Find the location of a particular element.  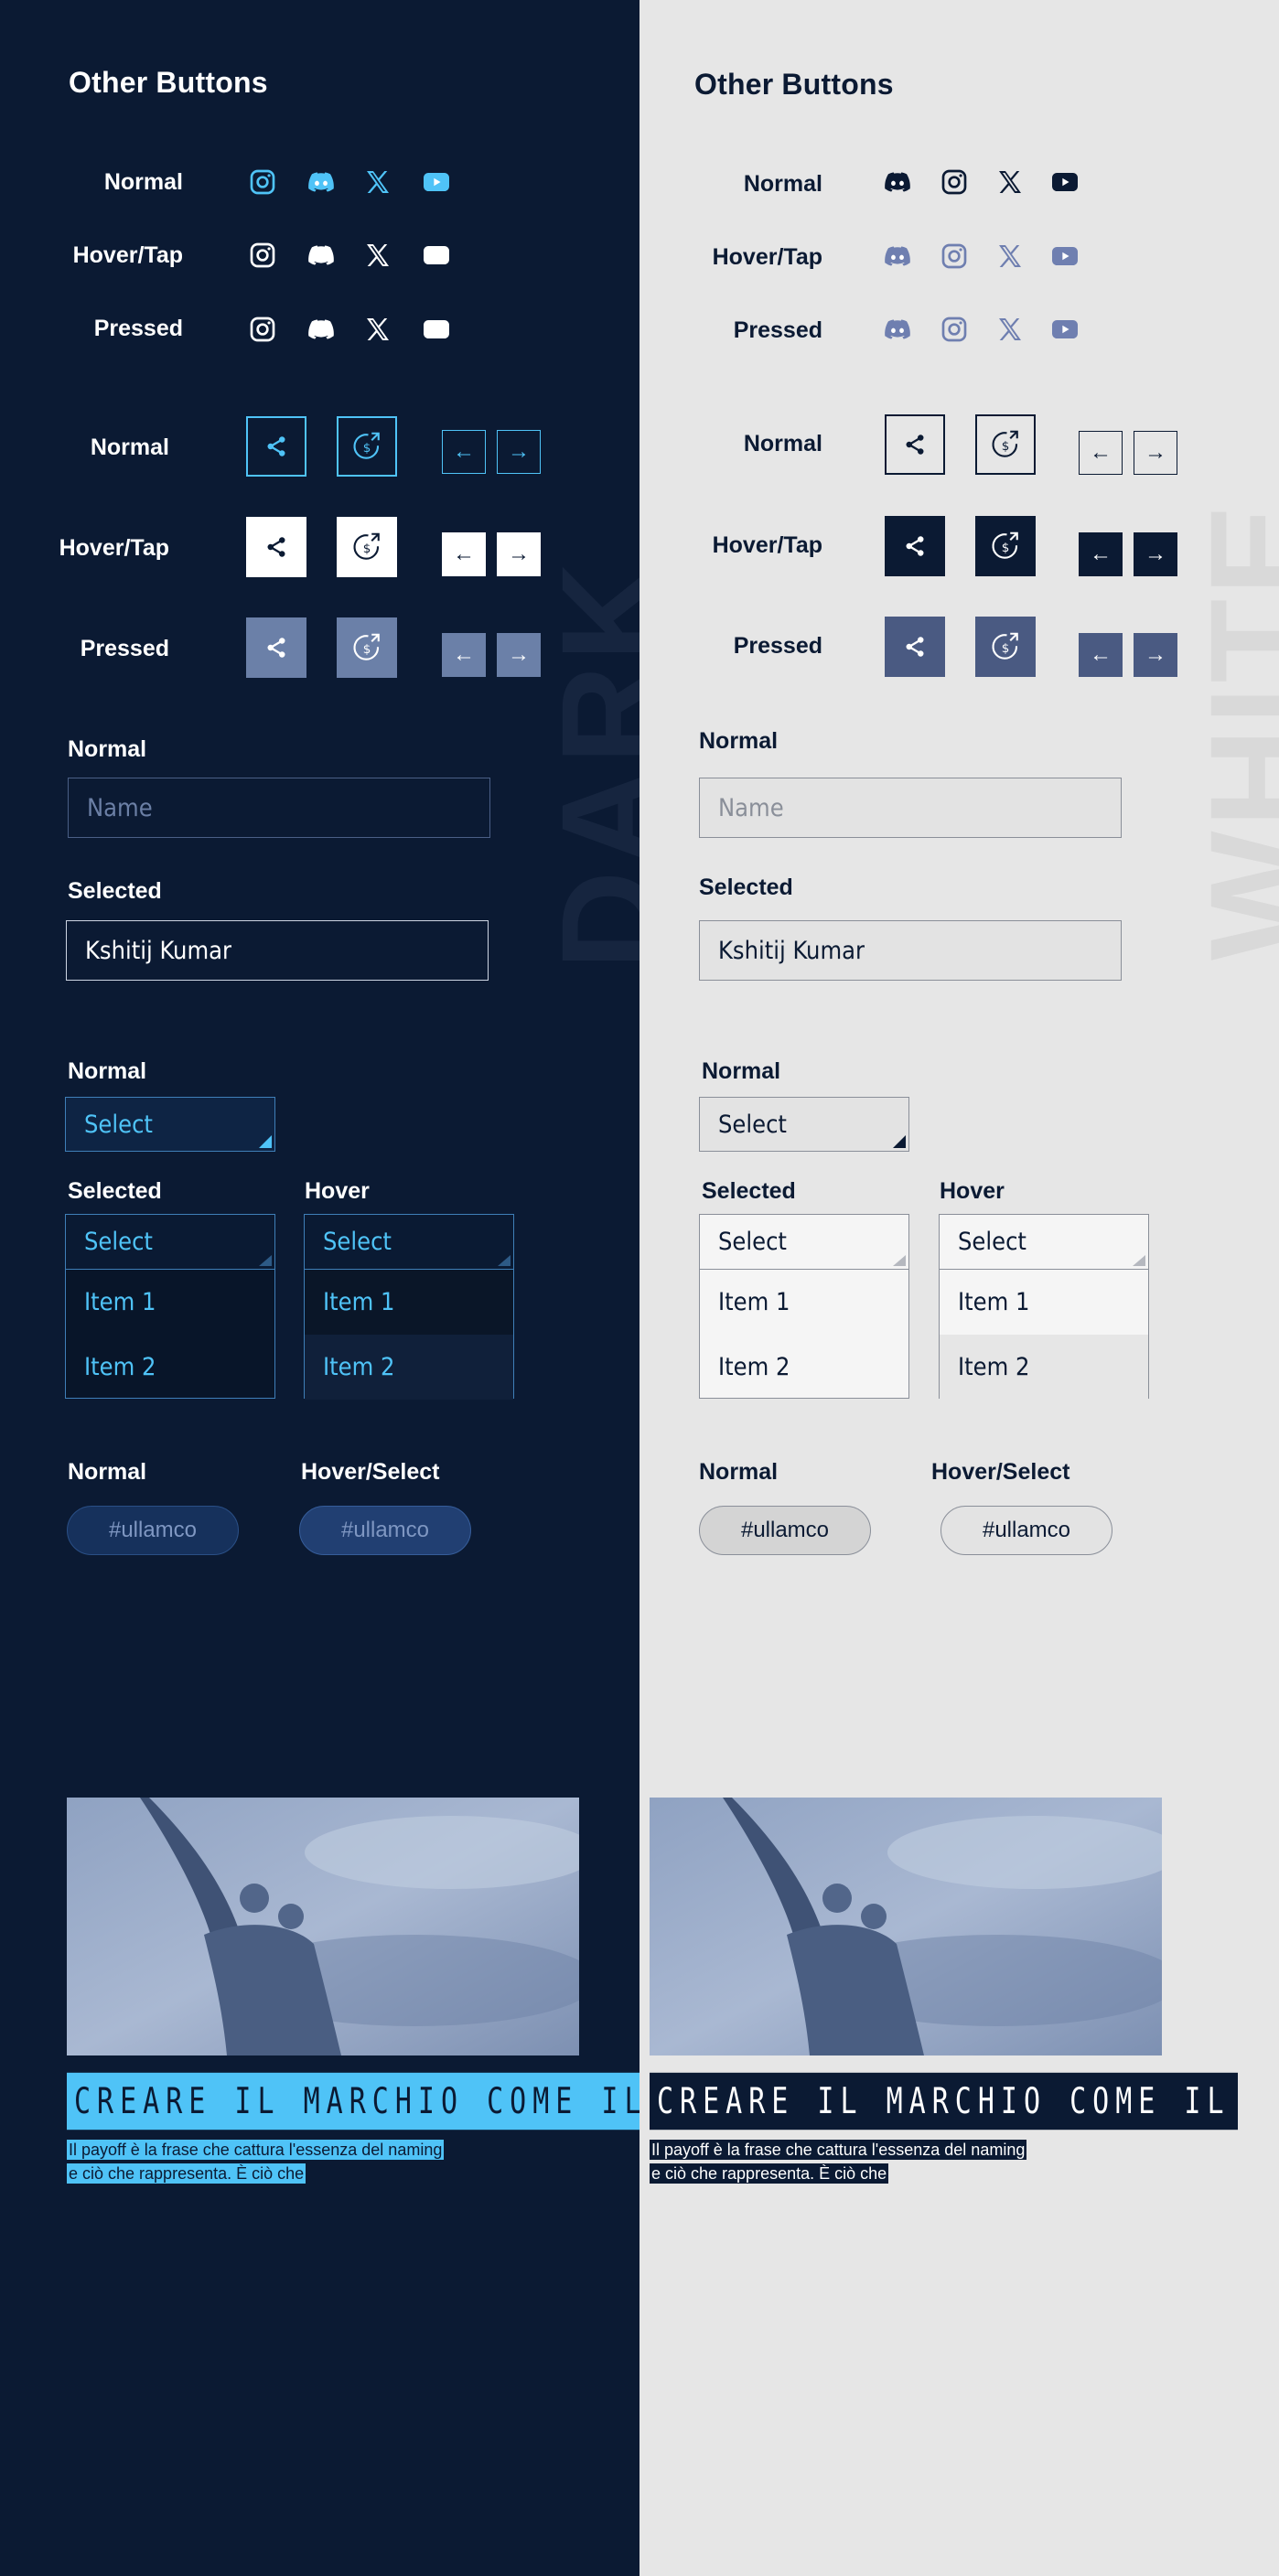

share-icon is located at coordinates (915, 444).